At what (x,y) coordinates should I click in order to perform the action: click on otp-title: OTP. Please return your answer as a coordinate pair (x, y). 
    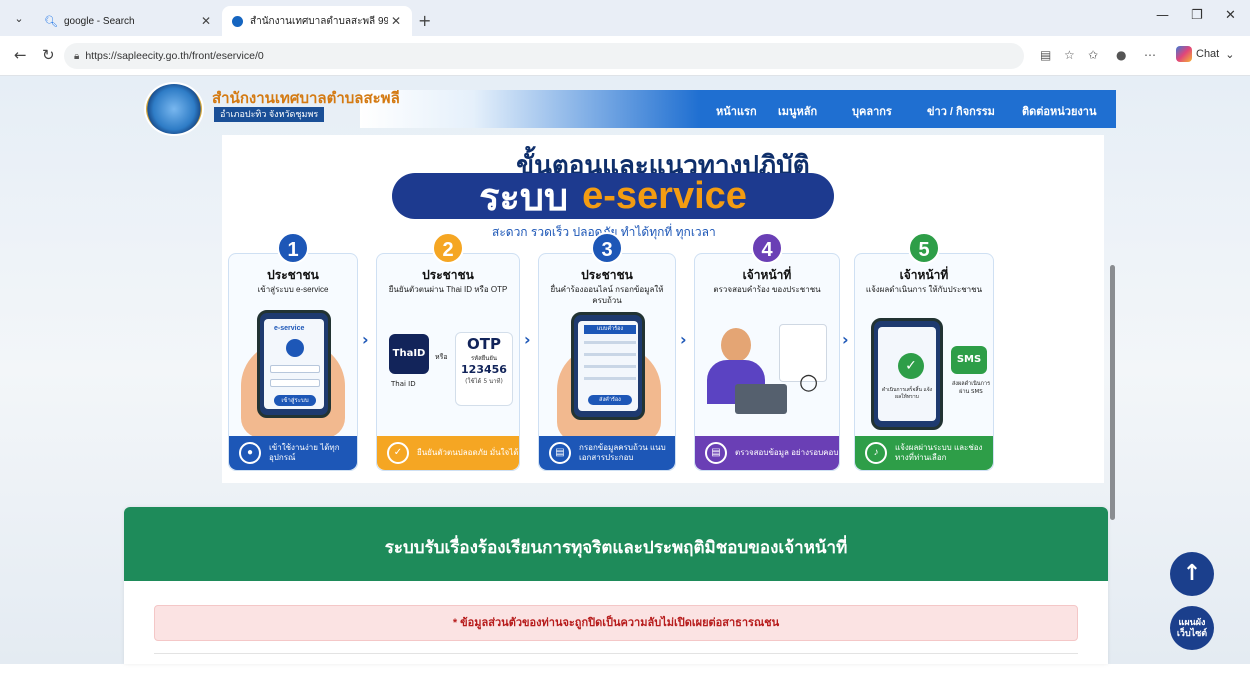
    Looking at the image, I should click on (484, 344).